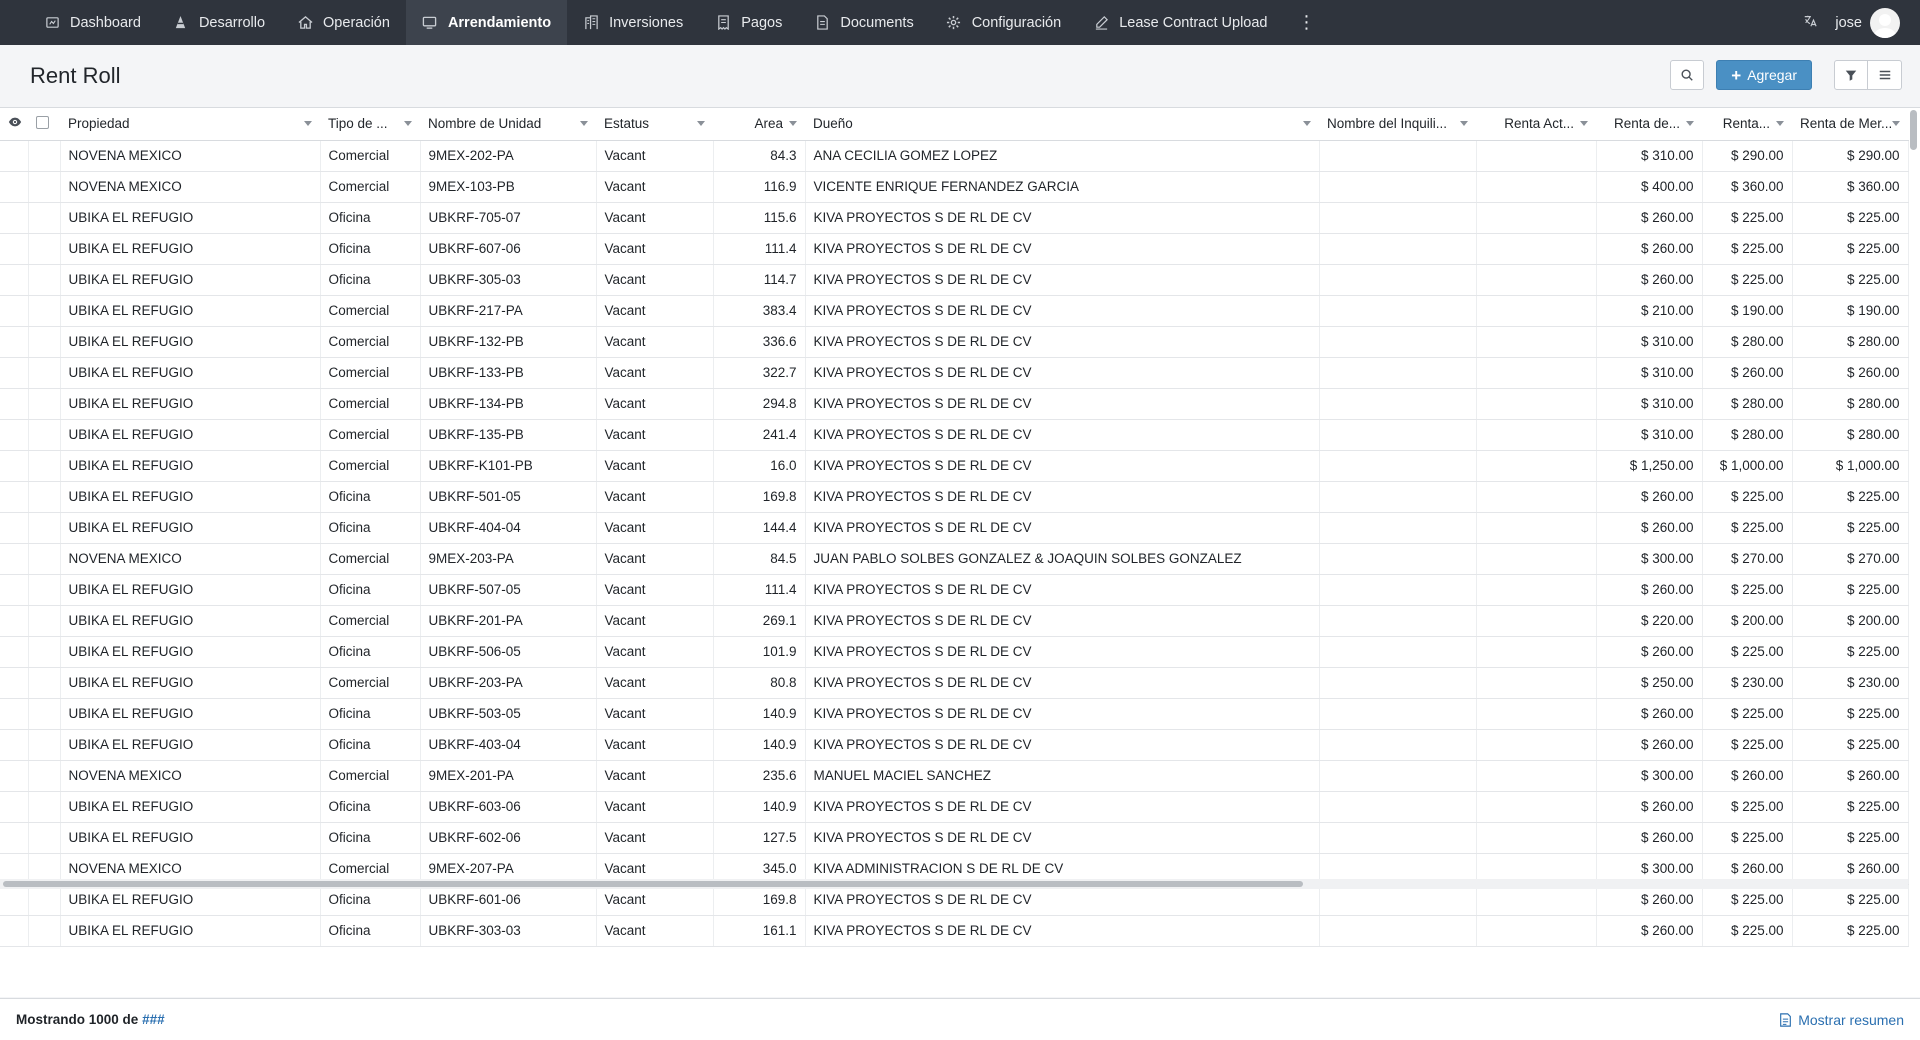 This screenshot has height=1040, width=1920. What do you see at coordinates (1850, 187) in the screenshot?
I see `table-cell: $ 360.00` at bounding box center [1850, 187].